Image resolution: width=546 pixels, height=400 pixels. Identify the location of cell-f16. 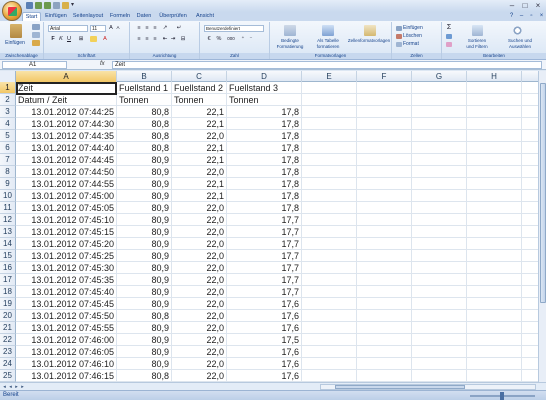
(384, 268).